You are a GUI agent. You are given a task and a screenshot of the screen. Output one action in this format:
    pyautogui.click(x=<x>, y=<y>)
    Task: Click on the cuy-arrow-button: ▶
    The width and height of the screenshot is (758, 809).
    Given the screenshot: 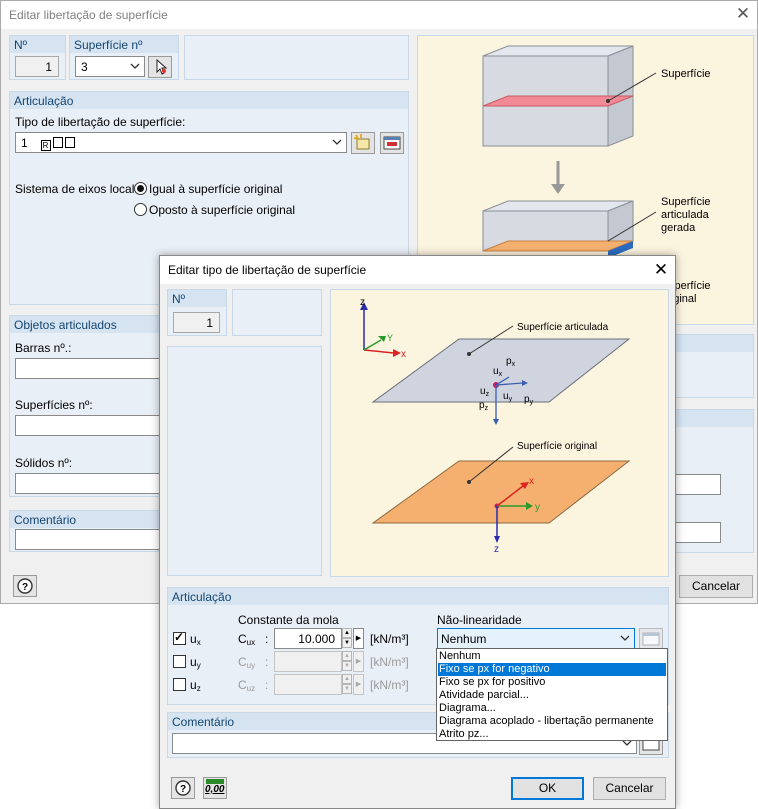 What is the action you would take?
    pyautogui.click(x=358, y=661)
    